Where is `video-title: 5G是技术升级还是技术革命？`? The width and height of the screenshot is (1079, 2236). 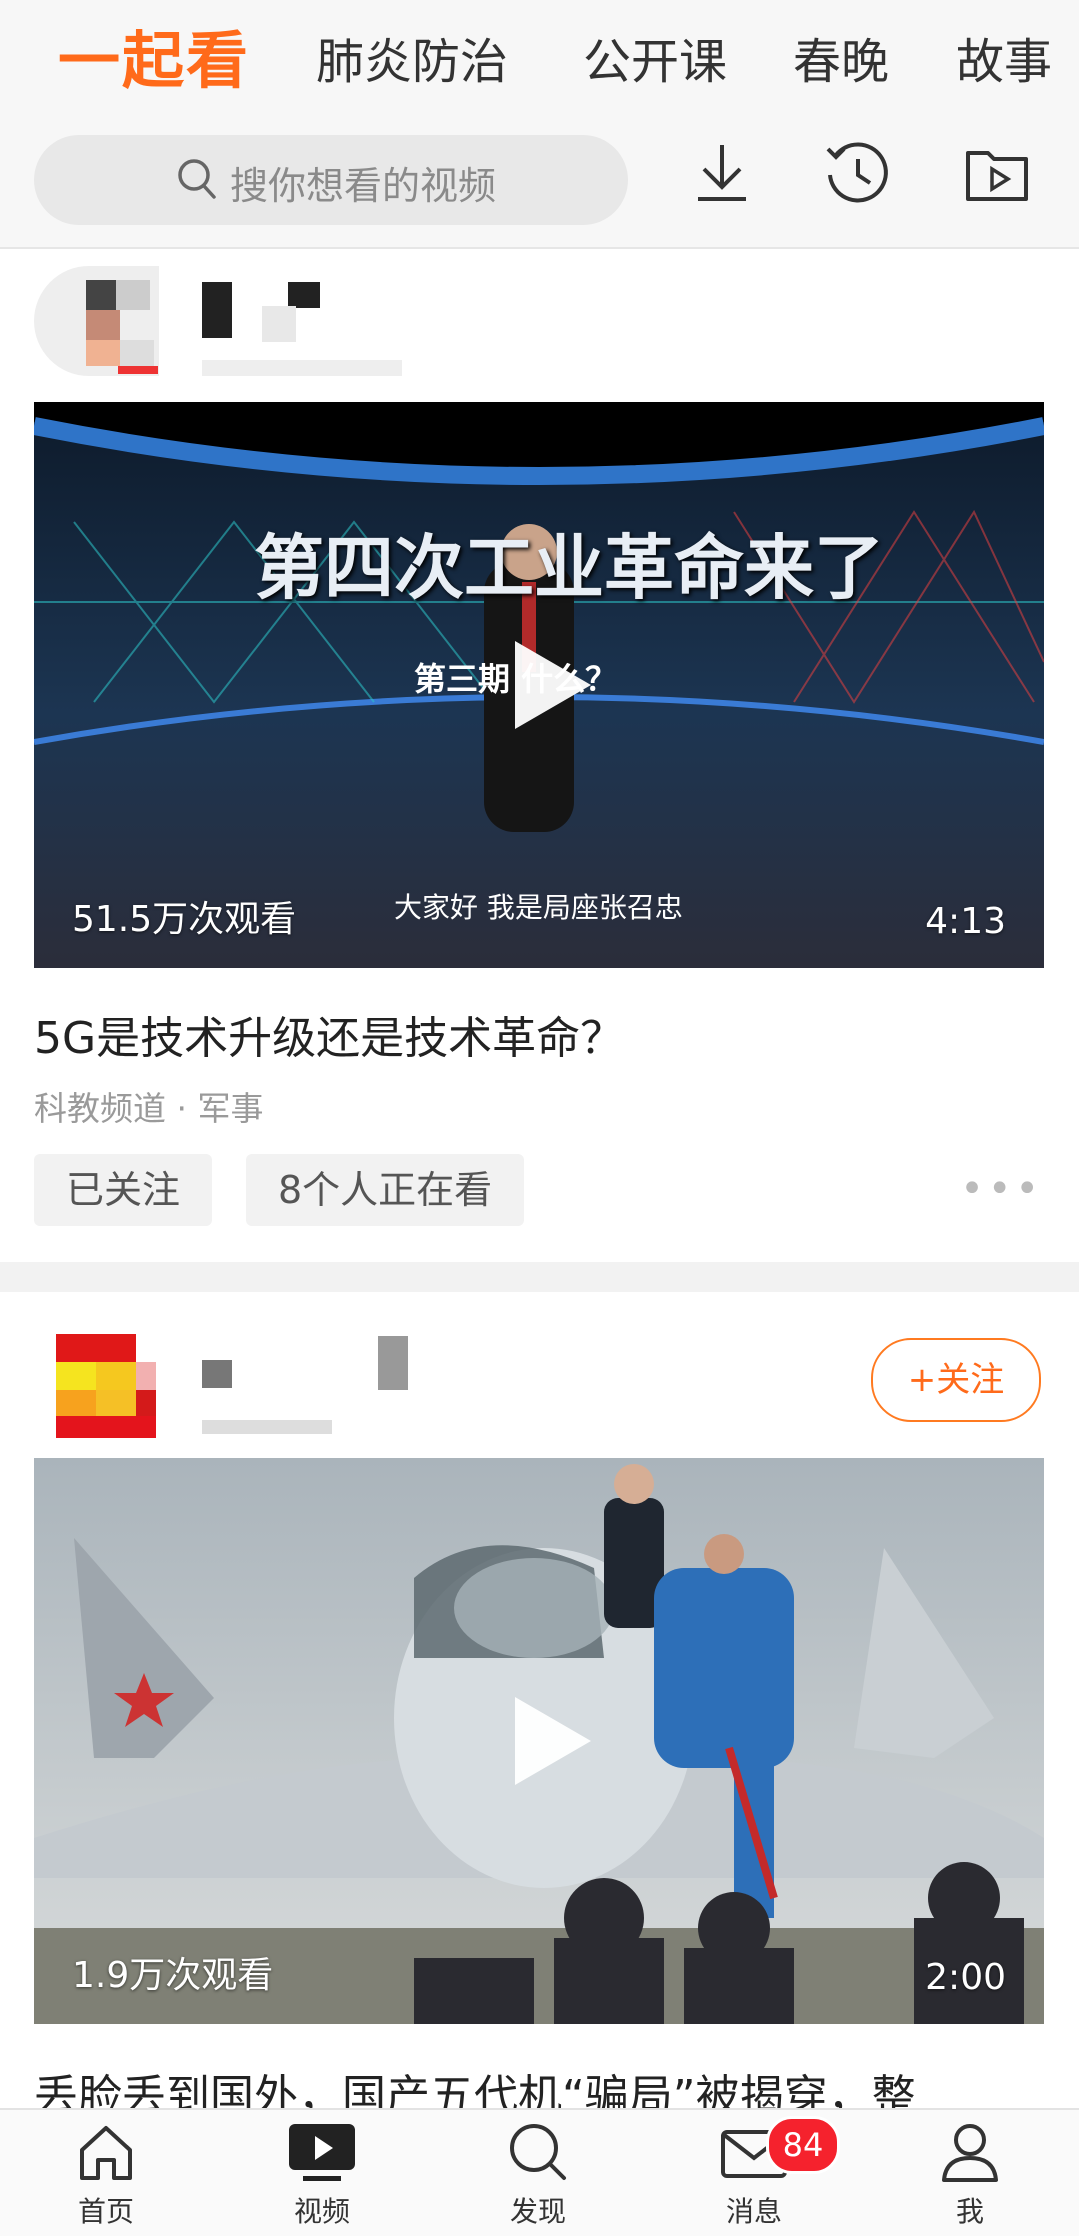 video-title: 5G是技术升级还是技术革命？ is located at coordinates (329, 1034).